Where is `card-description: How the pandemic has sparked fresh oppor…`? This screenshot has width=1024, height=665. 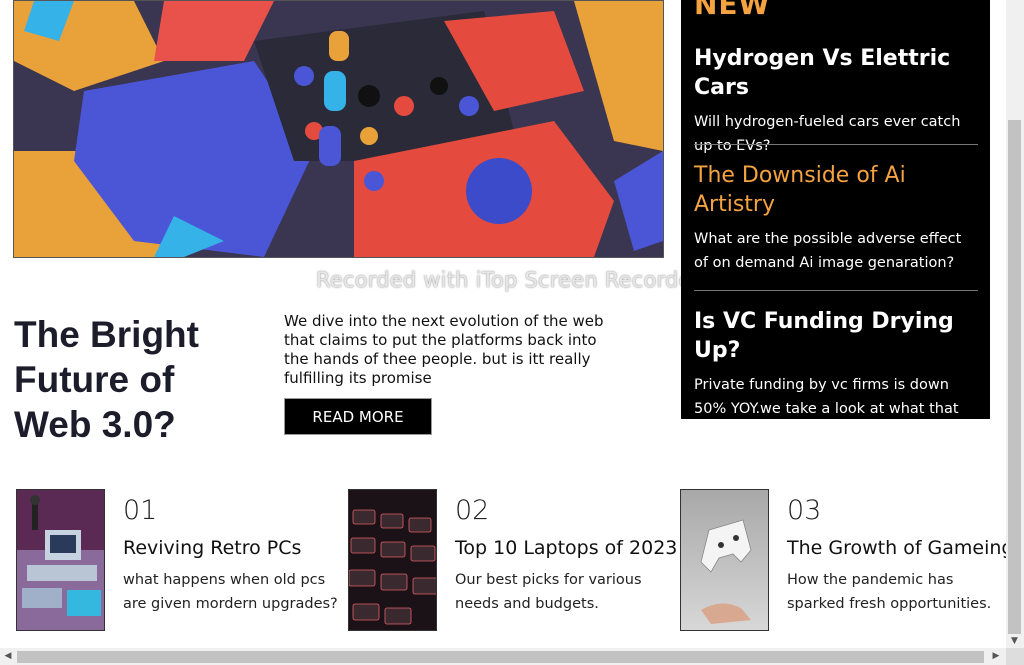
card-description: How the pandemic has sparked fresh oppor… is located at coordinates (889, 592).